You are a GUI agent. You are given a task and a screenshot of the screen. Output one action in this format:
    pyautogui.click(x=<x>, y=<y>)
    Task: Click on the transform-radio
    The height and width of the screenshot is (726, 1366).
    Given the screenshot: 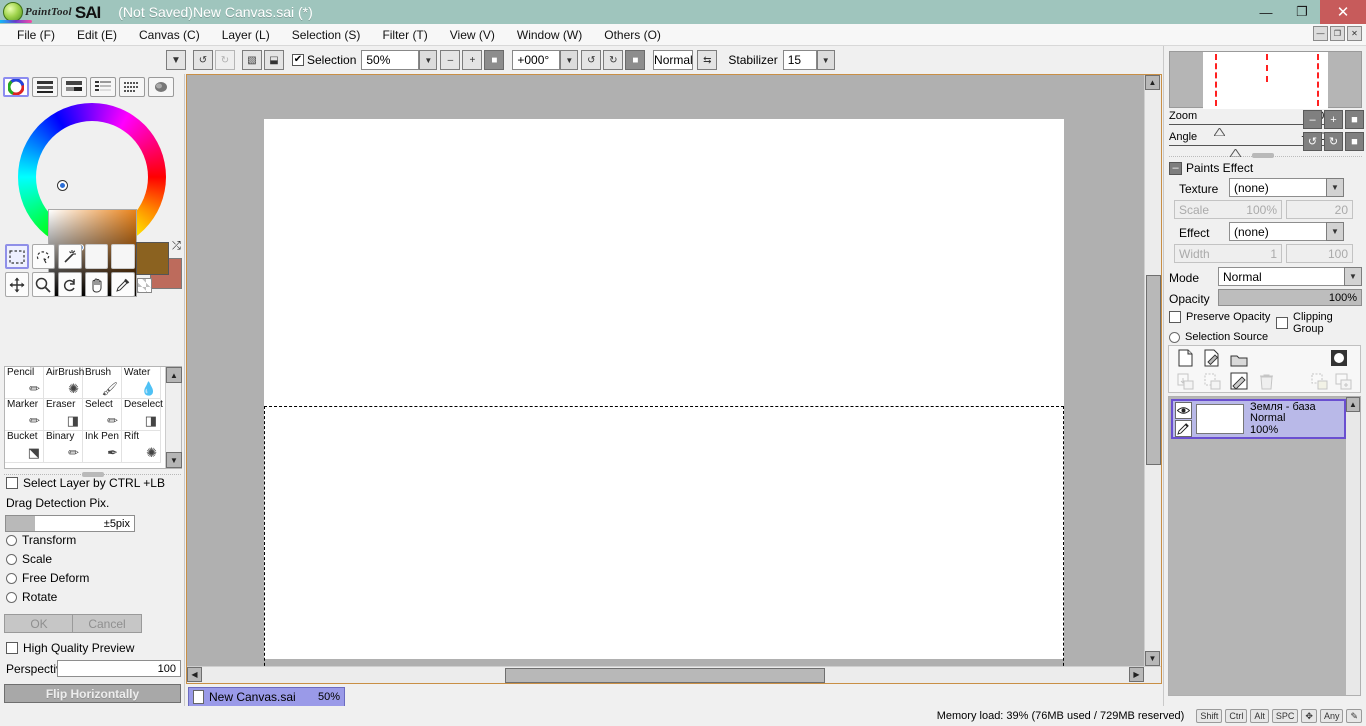 What is the action you would take?
    pyautogui.click(x=11, y=540)
    